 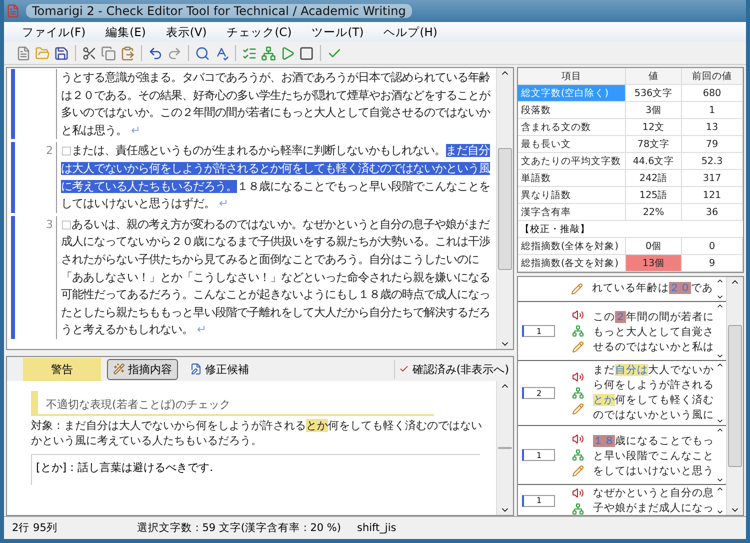 I want to click on column-header: 値, so click(x=654, y=76).